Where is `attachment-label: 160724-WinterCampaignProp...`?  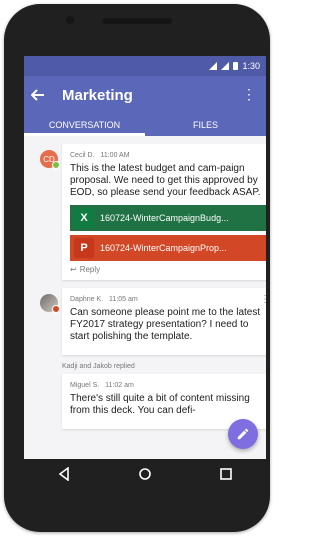
attachment-label: 160724-WinterCampaignProp... is located at coordinates (163, 248).